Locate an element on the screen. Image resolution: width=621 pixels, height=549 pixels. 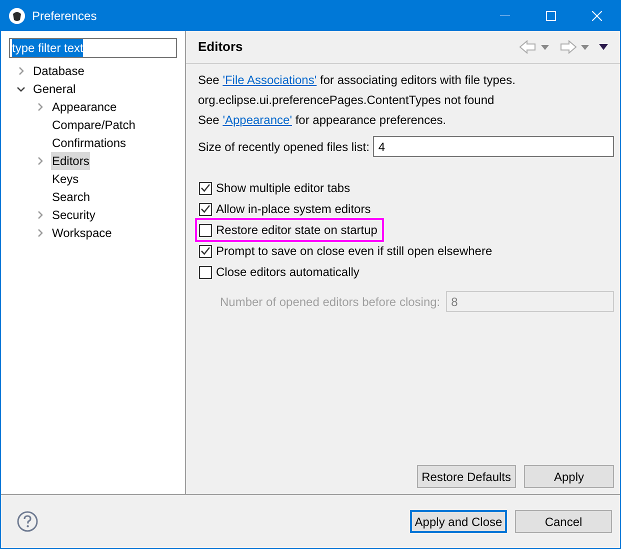
tree-item: Search is located at coordinates (71, 197).